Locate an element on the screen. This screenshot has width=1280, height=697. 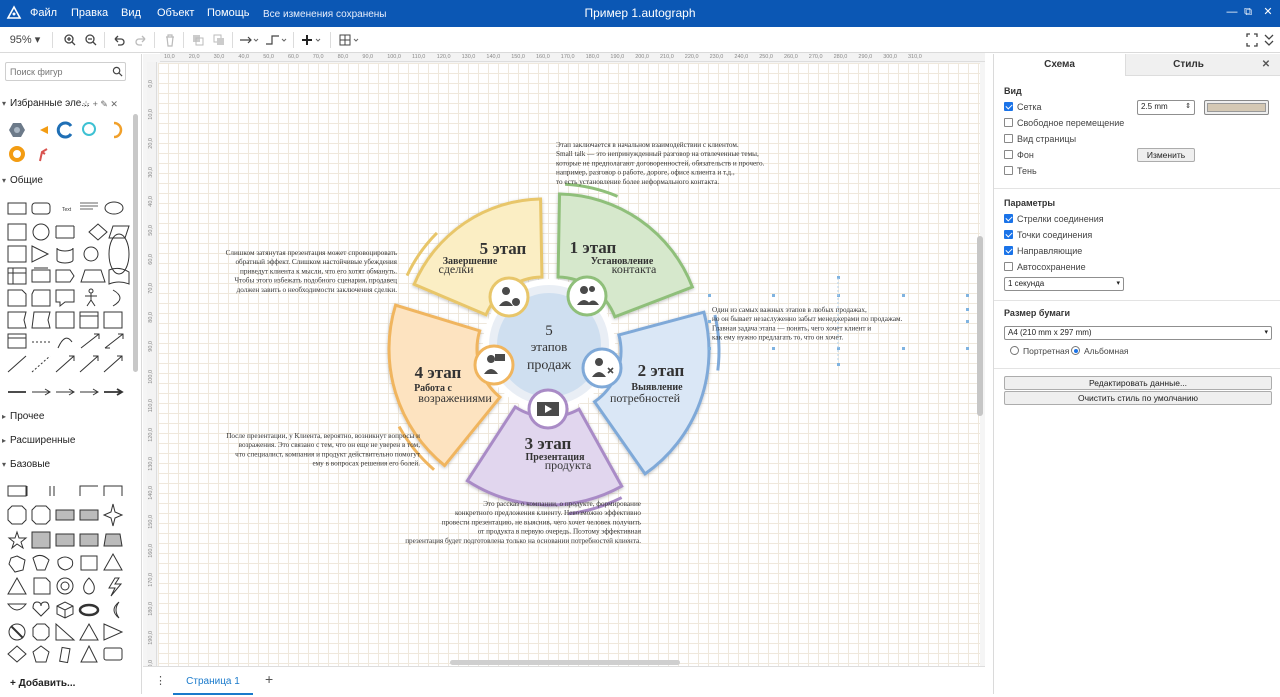
chevron-right-icon: ▸ is located at coordinates (4, 416).